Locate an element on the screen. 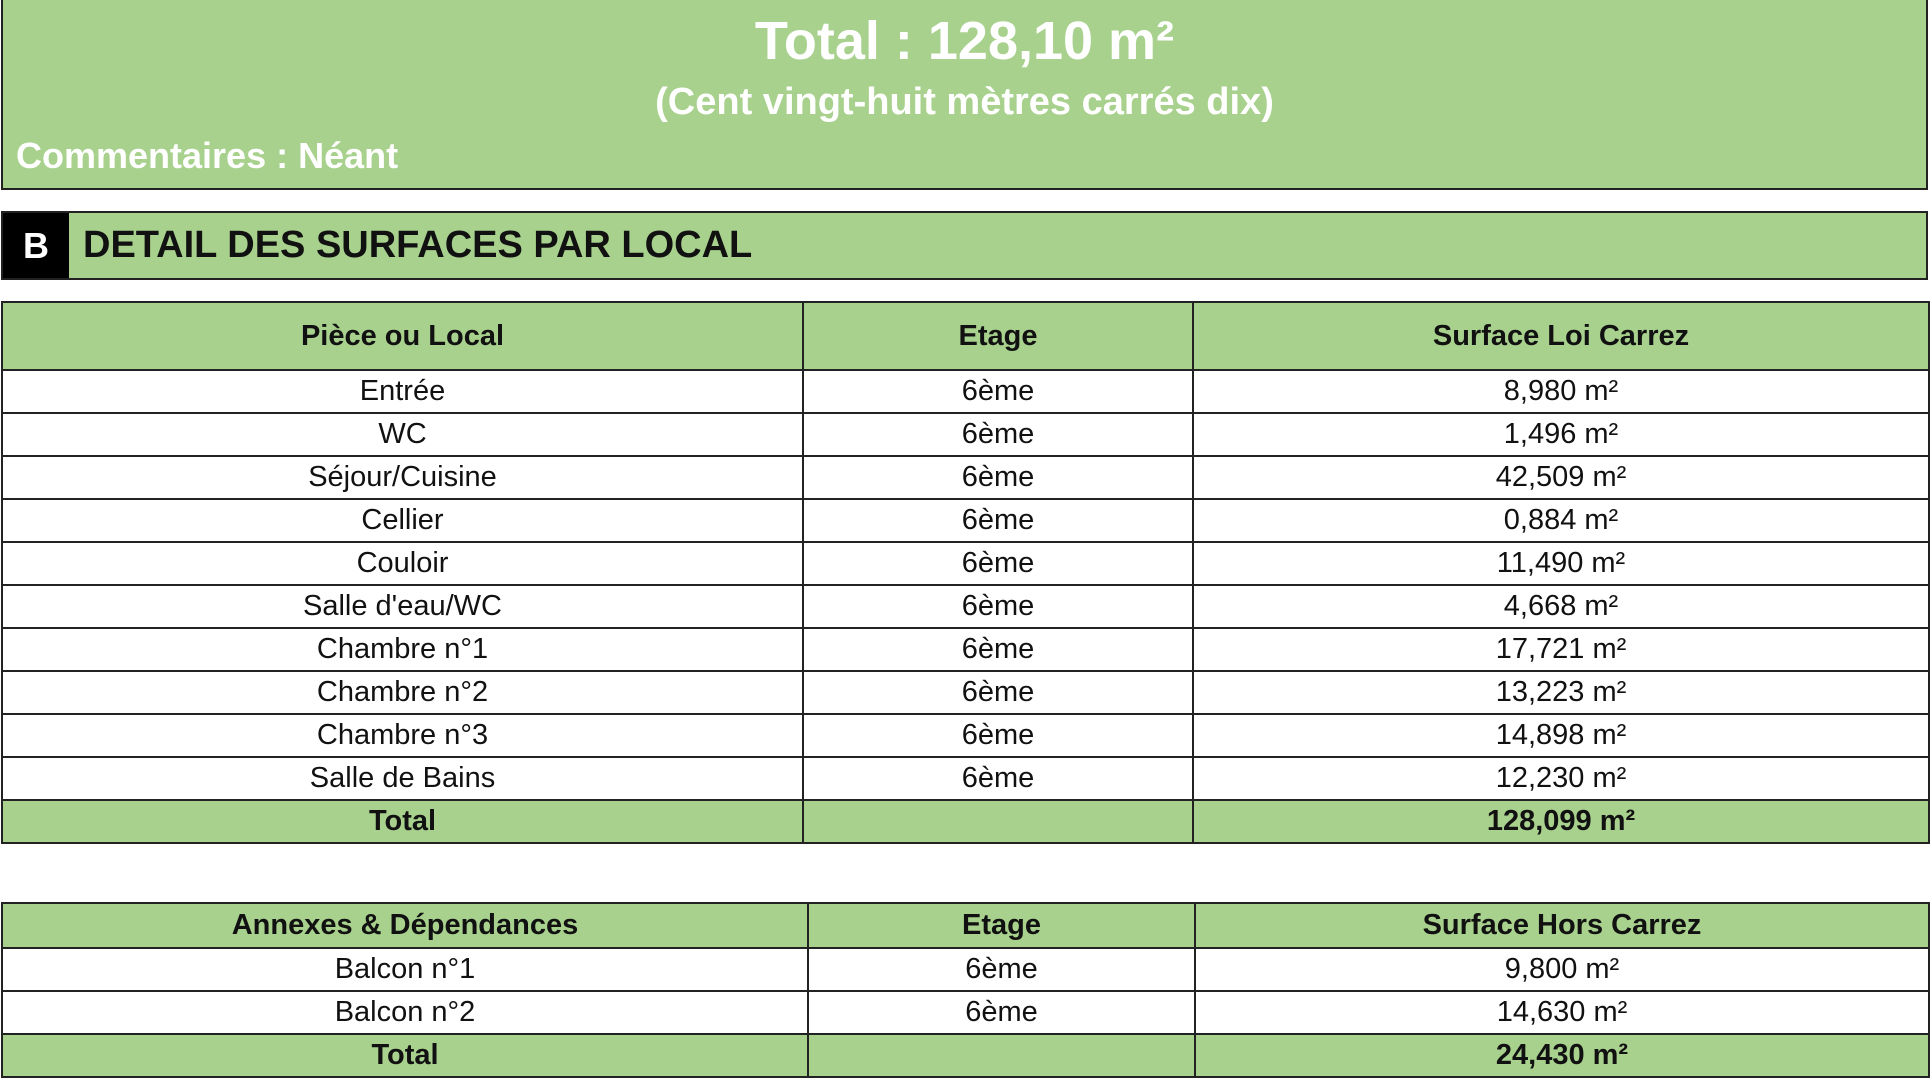 Image resolution: width=1931 pixels, height=1080 pixels. table-row: Salle d'eau/WC 6ème 4,668 m² is located at coordinates (965, 606).